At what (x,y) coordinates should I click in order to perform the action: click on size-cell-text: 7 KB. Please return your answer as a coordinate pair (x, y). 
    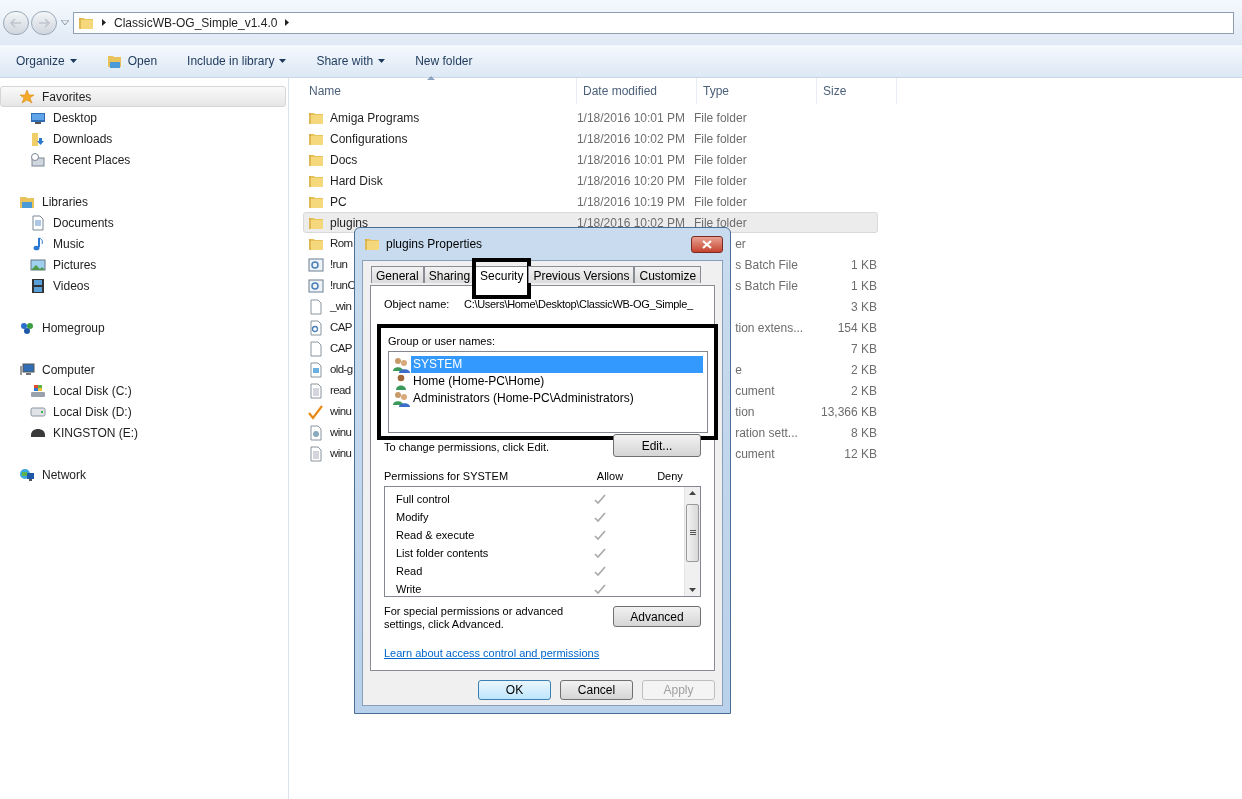
    Looking at the image, I should click on (864, 349).